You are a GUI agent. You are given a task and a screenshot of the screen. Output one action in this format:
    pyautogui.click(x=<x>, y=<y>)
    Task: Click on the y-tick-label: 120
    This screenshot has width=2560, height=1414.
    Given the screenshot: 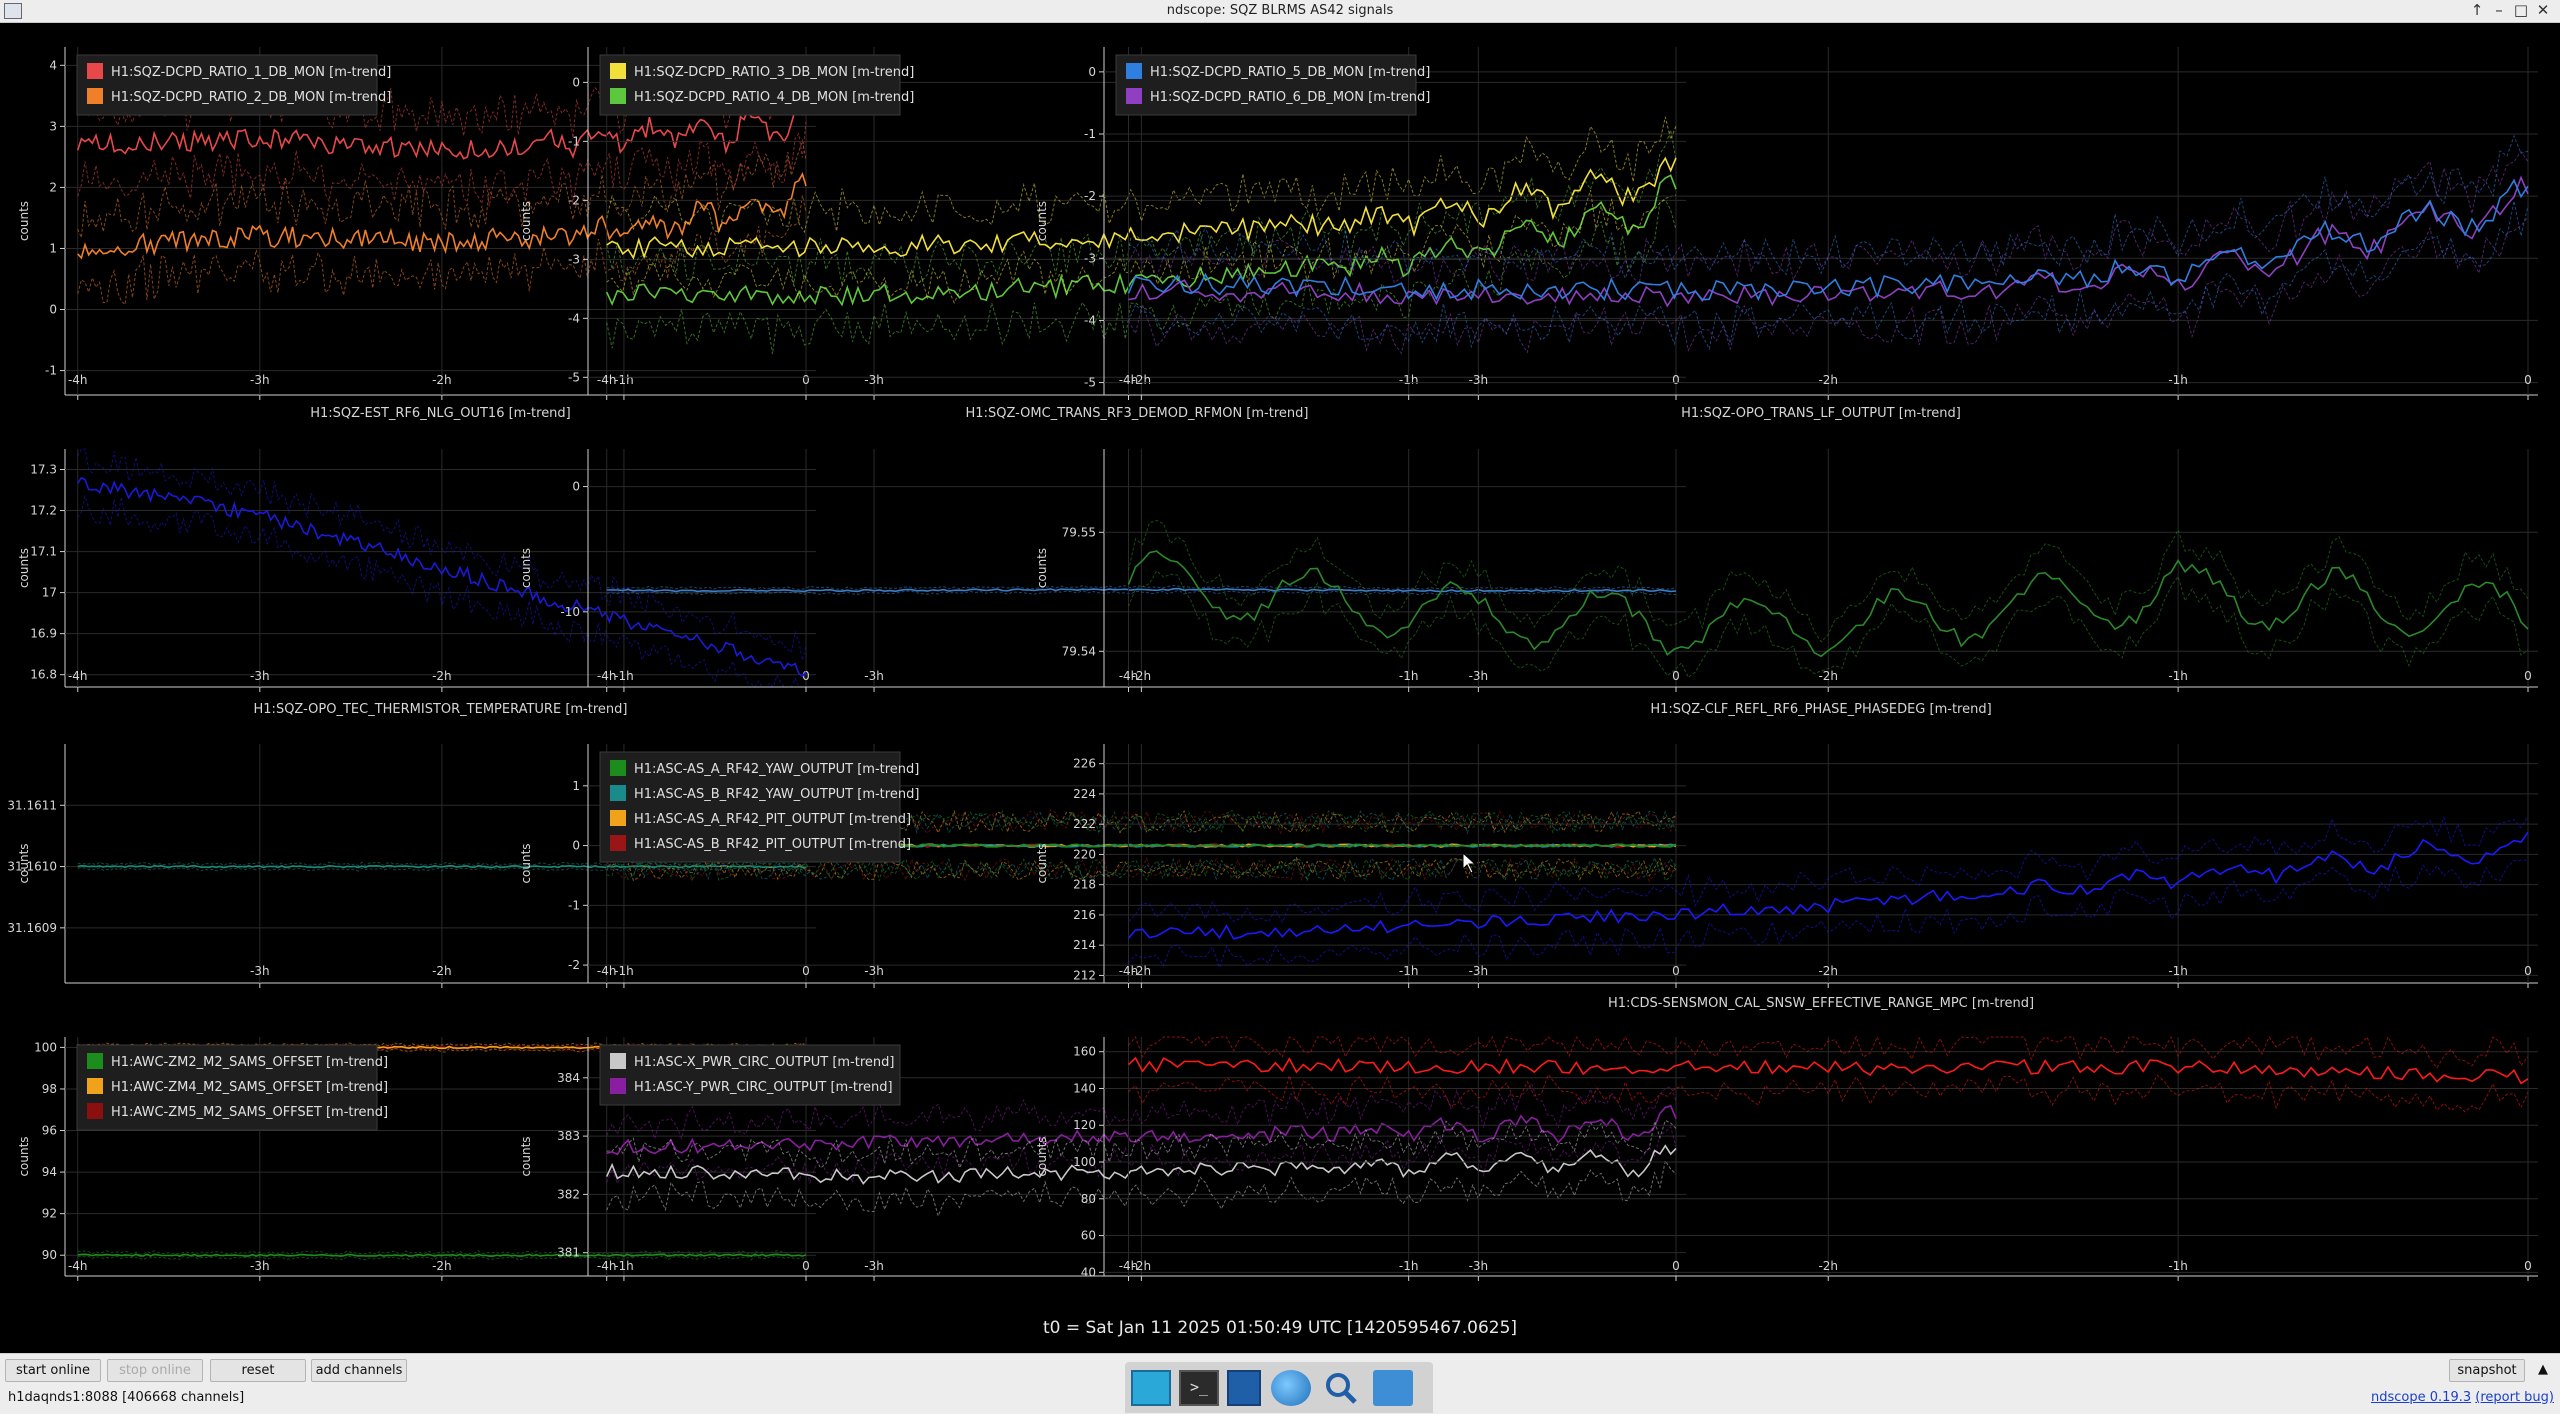 What is the action you would take?
    pyautogui.click(x=1084, y=1125)
    